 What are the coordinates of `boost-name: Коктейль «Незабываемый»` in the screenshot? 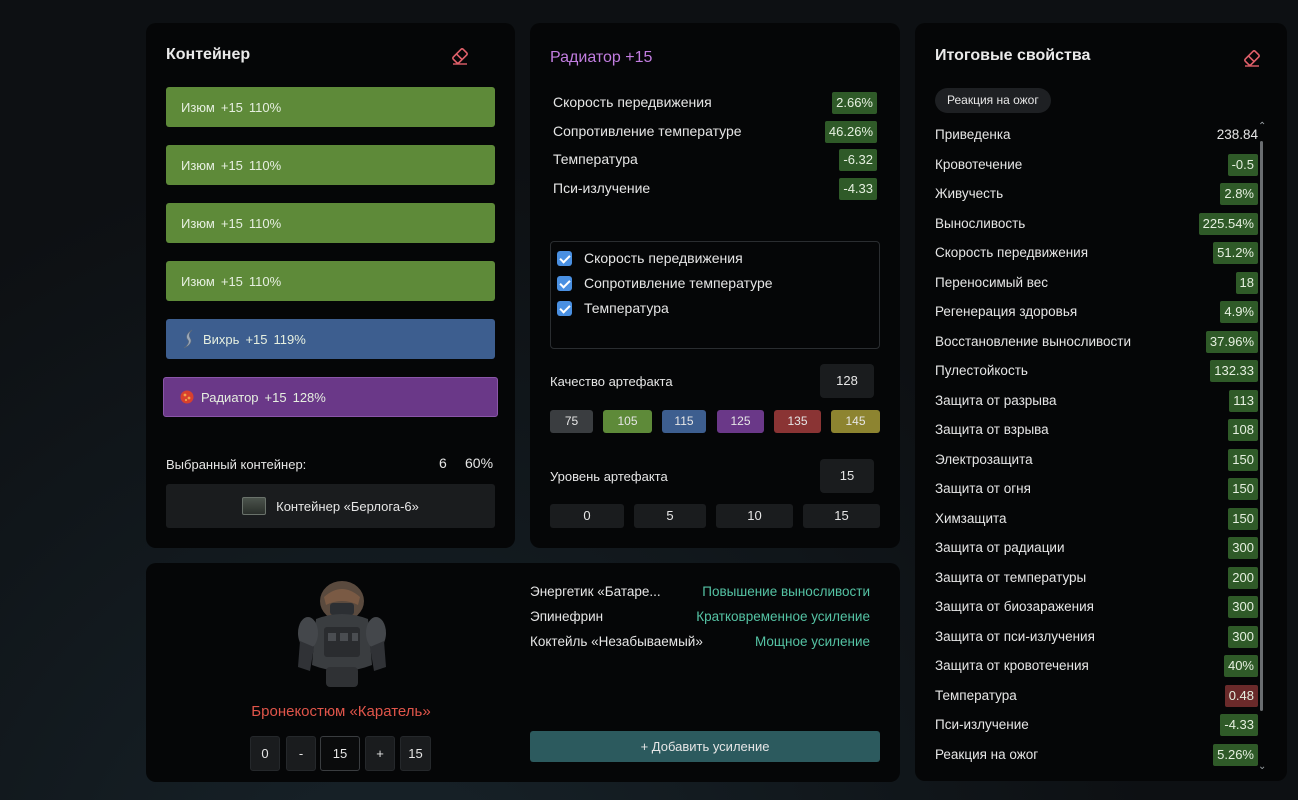 It's located at (616, 641).